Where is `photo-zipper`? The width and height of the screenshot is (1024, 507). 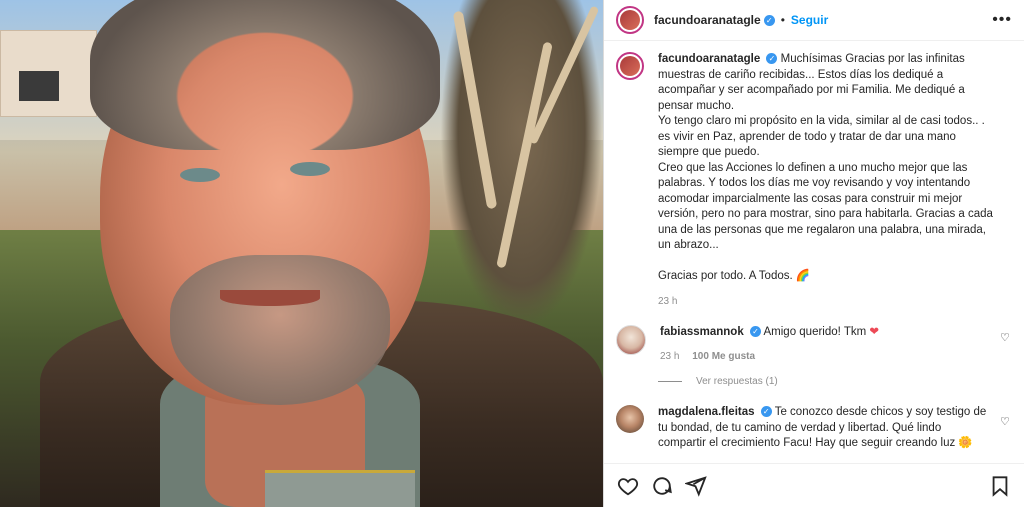
photo-zipper is located at coordinates (340, 488).